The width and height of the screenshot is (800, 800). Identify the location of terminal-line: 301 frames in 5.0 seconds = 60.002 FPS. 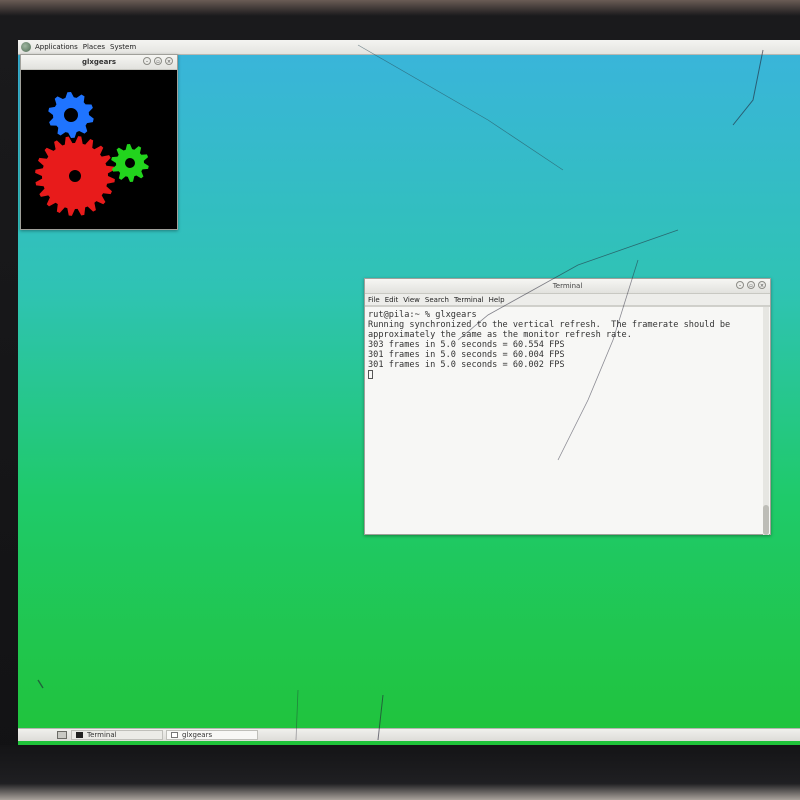
(466, 365).